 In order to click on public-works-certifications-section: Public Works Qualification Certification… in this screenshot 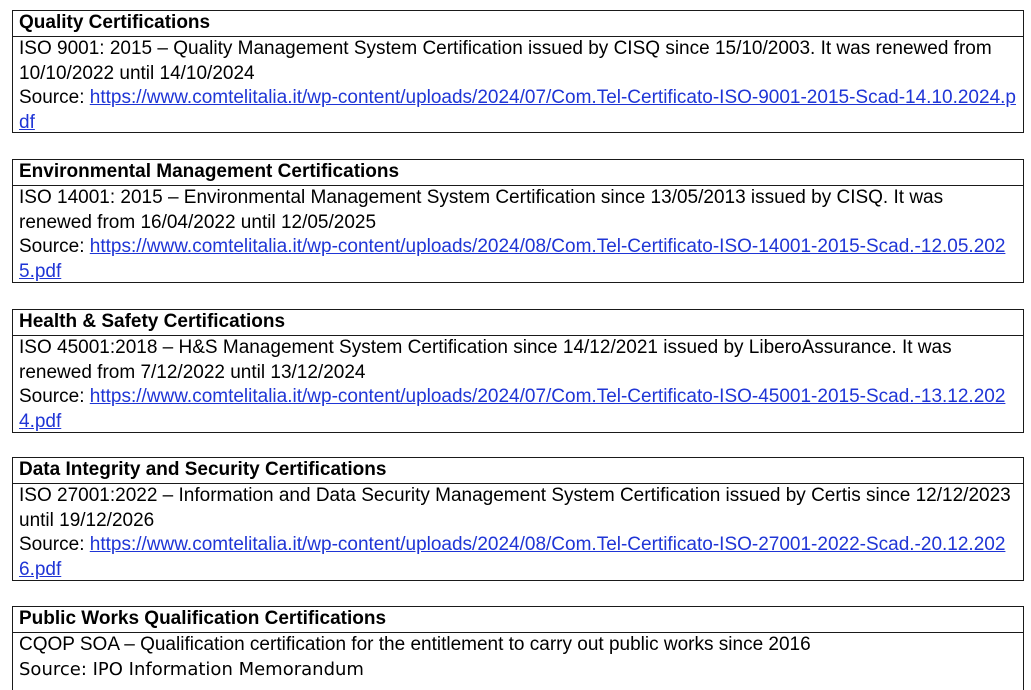, I will do `click(518, 648)`.